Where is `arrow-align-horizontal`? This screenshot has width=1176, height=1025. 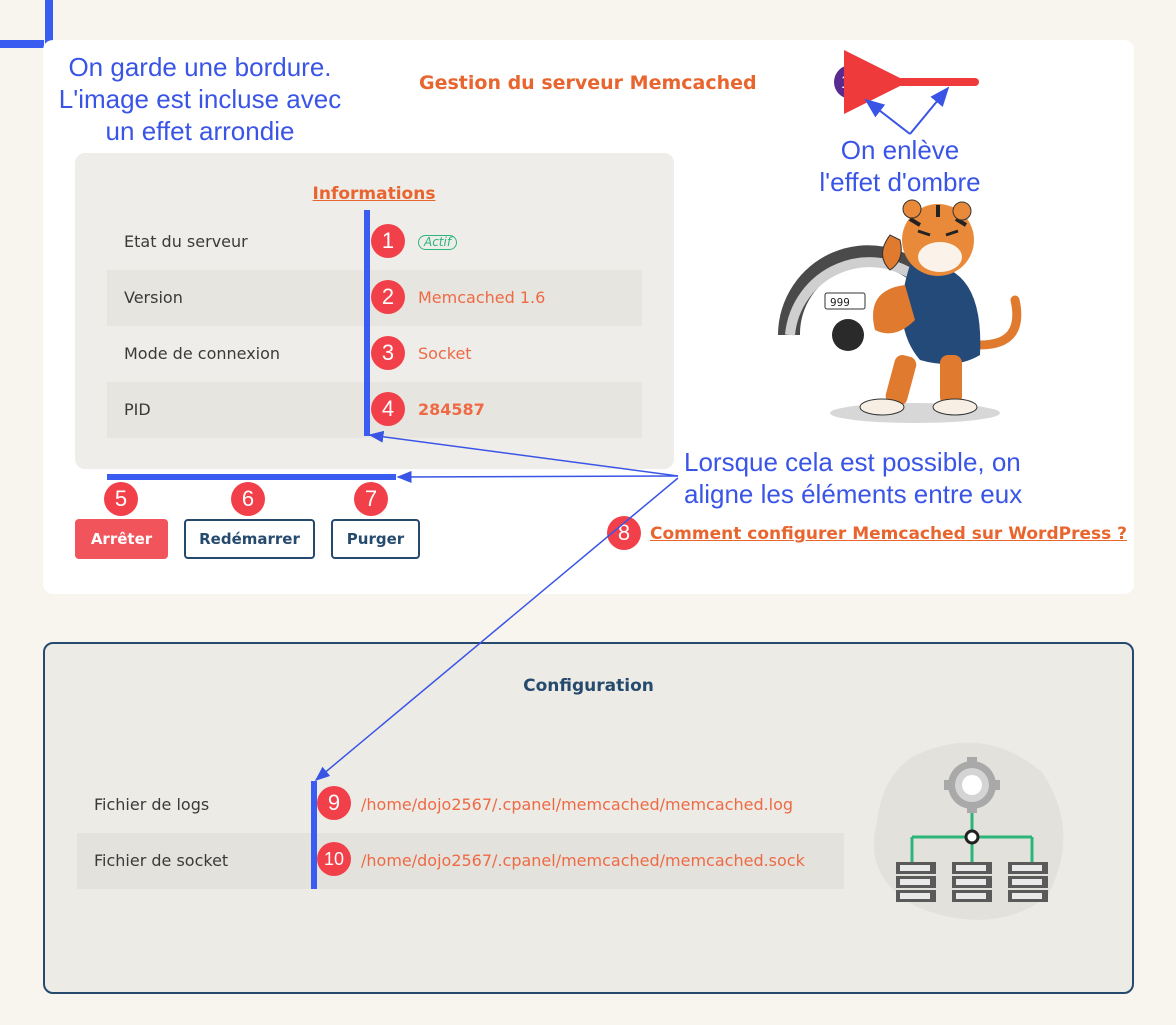 arrow-align-horizontal is located at coordinates (537, 476).